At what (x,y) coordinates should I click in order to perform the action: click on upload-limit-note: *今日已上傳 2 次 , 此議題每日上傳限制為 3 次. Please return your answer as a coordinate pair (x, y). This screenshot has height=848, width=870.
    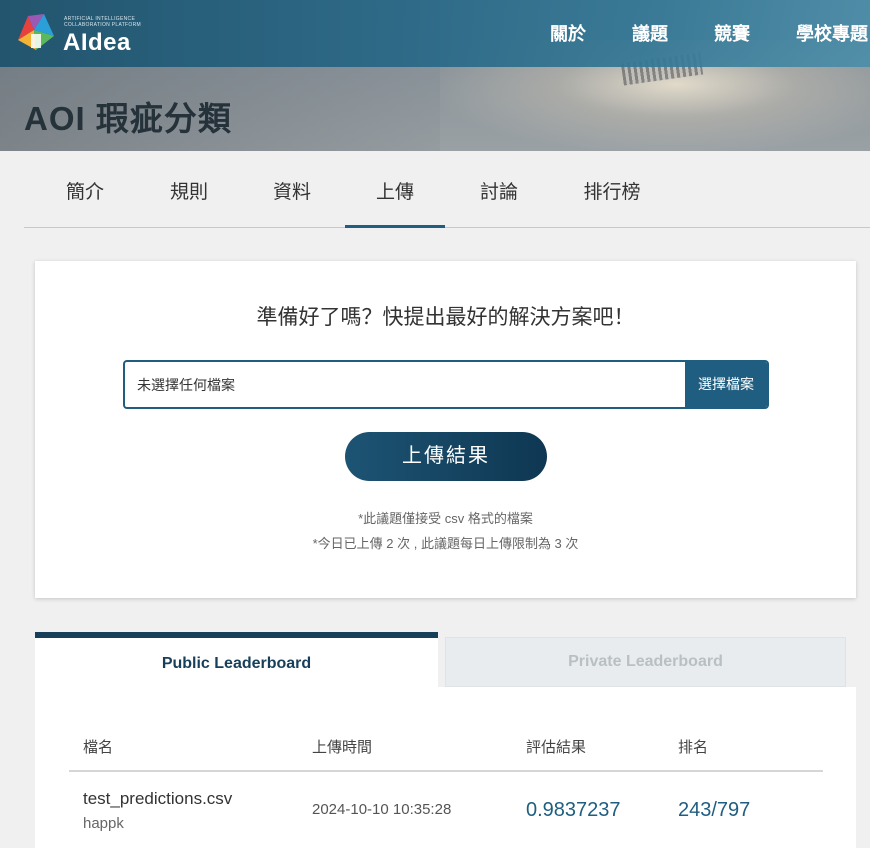
    Looking at the image, I should click on (445, 543).